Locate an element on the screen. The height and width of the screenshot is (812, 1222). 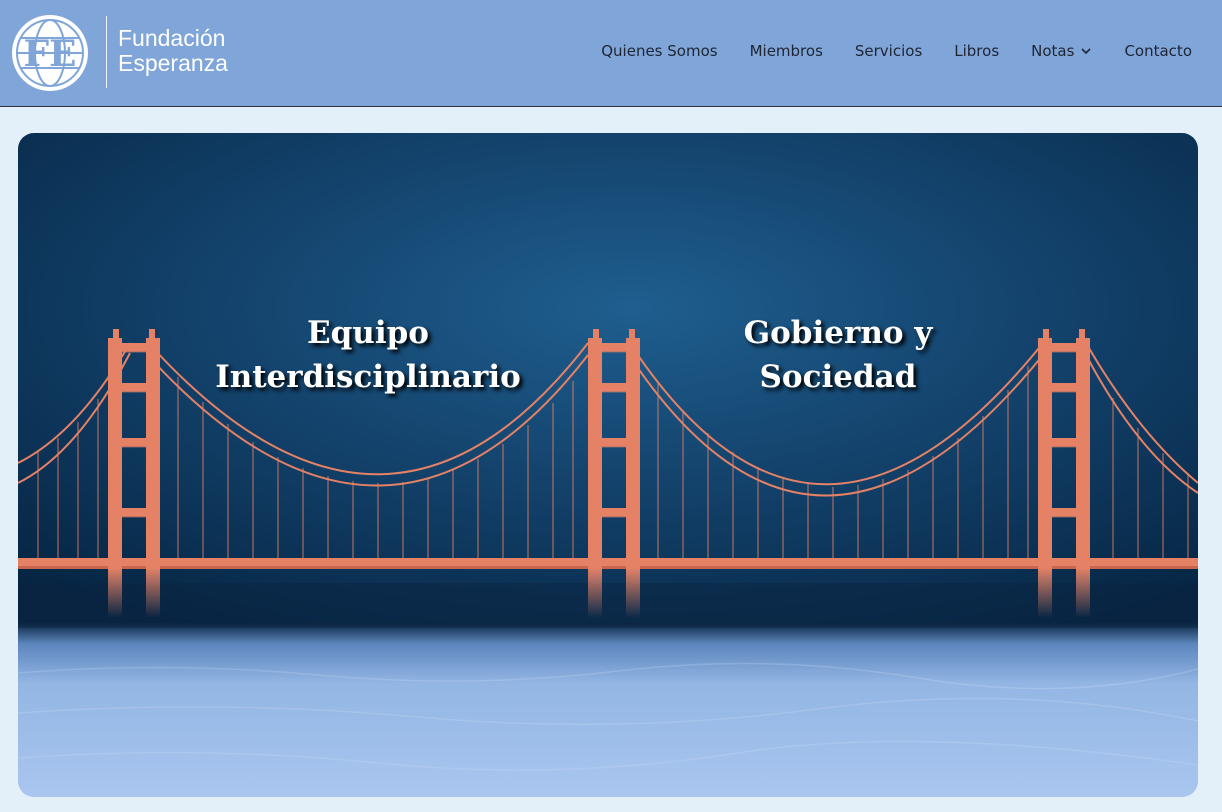
nav-item-notas: Notas is located at coordinates (1061, 51).